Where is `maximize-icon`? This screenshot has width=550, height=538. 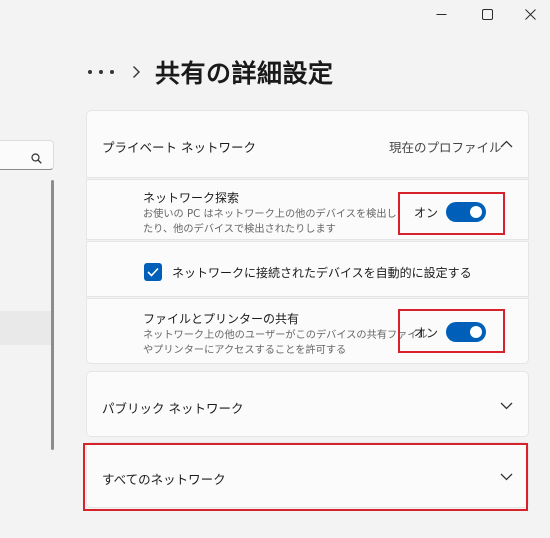
maximize-icon is located at coordinates (487, 14).